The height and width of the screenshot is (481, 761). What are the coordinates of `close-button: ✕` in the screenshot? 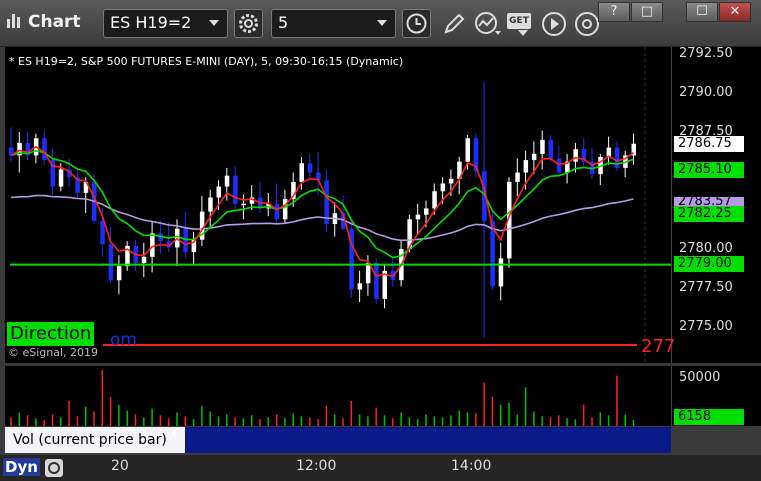 It's located at (735, 12).